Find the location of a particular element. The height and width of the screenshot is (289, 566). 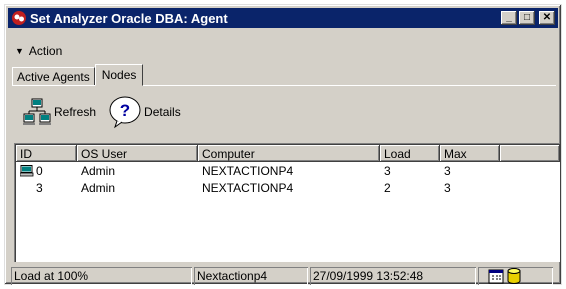

table-row: 0 Admin NEXTACTIONP4 3 3 is located at coordinates (288, 170).